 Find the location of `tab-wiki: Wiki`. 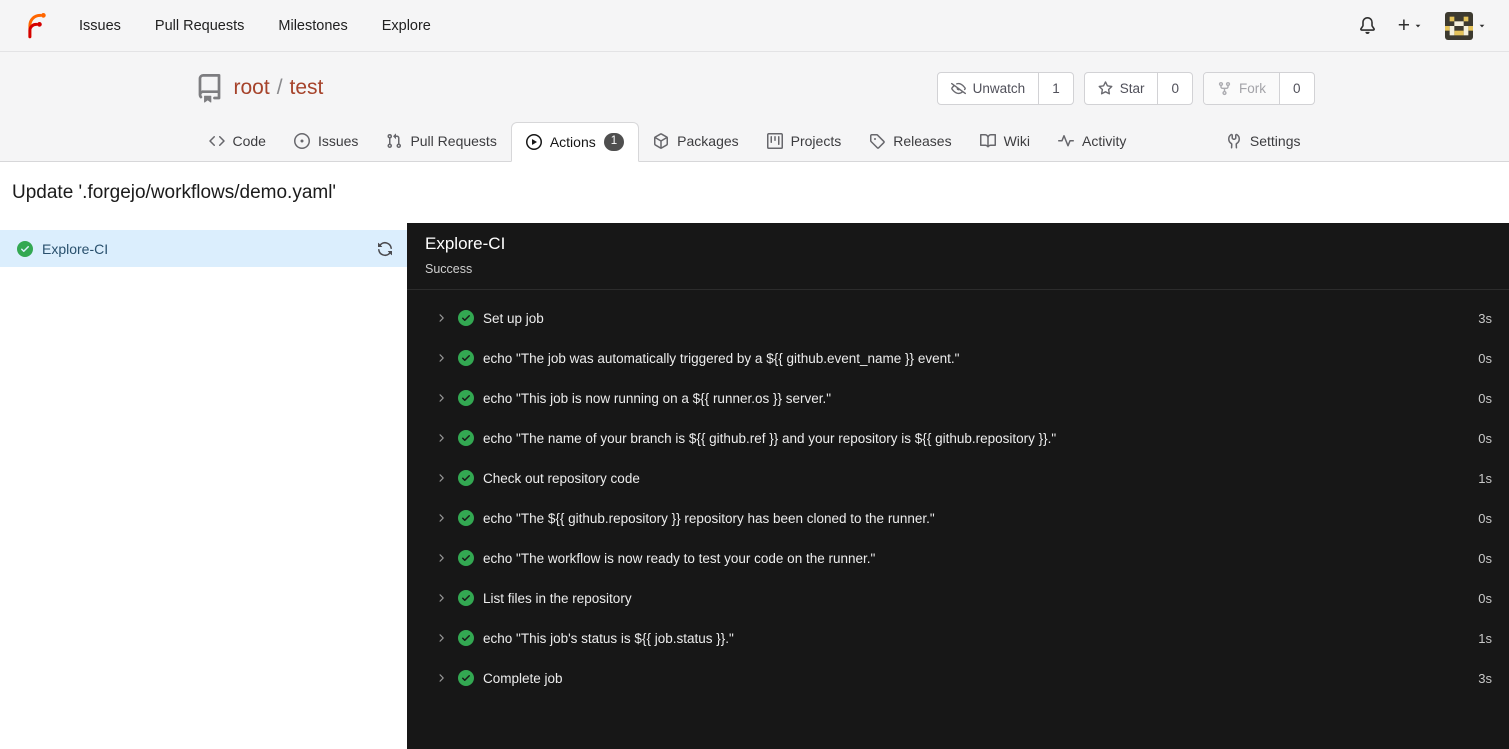

tab-wiki: Wiki is located at coordinates (1005, 141).